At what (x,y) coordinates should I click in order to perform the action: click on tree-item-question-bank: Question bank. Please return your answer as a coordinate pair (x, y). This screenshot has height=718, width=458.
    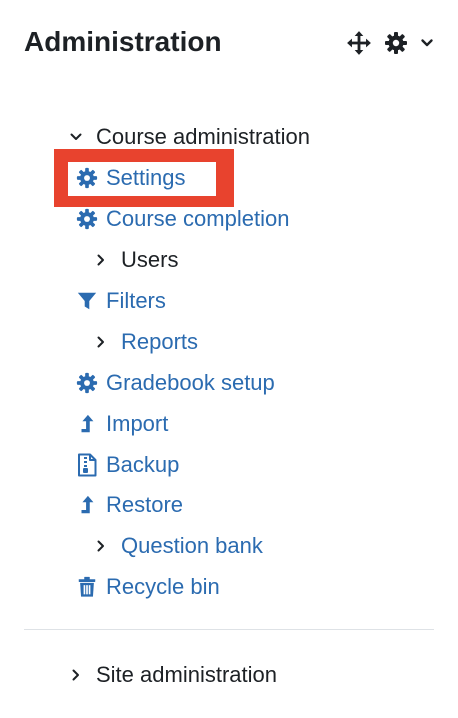
    Looking at the image, I should click on (178, 546).